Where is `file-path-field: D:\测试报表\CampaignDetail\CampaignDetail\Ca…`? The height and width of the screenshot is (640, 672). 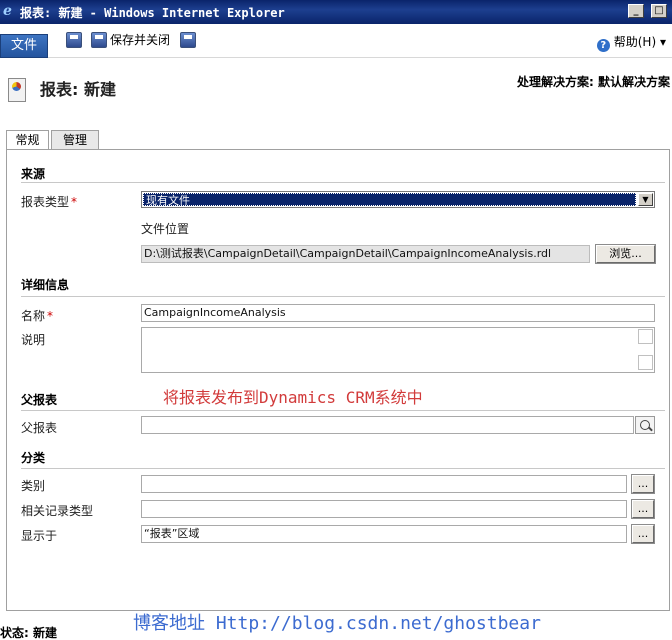 file-path-field: D:\测试报表\CampaignDetail\CampaignDetail\Ca… is located at coordinates (365, 254).